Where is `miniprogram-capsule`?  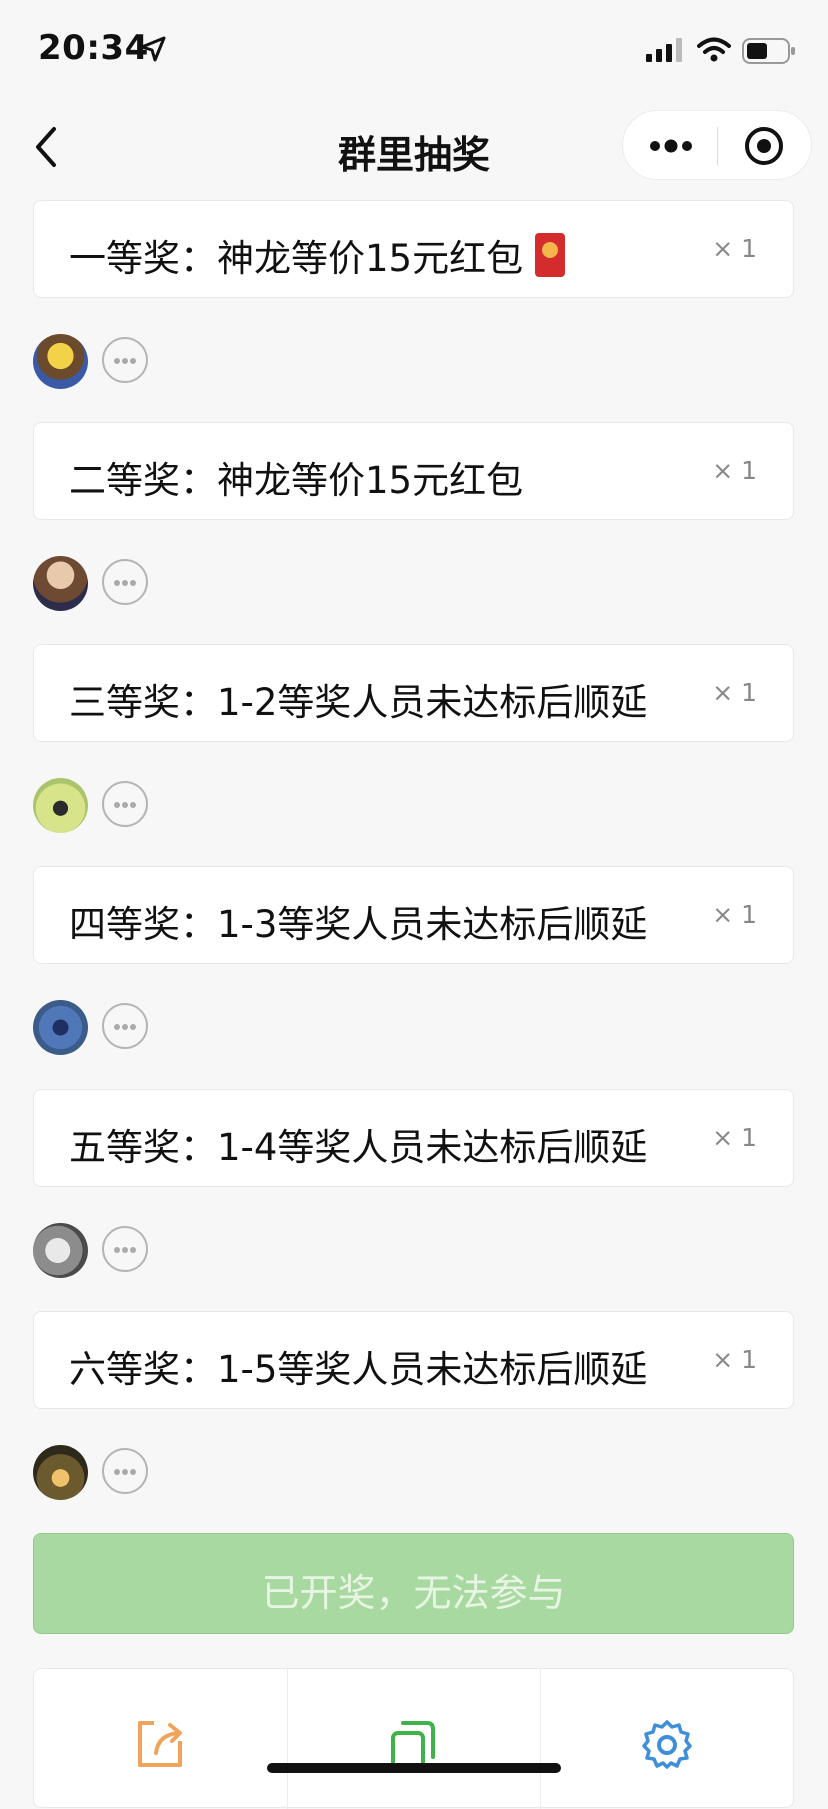
miniprogram-capsule is located at coordinates (717, 145).